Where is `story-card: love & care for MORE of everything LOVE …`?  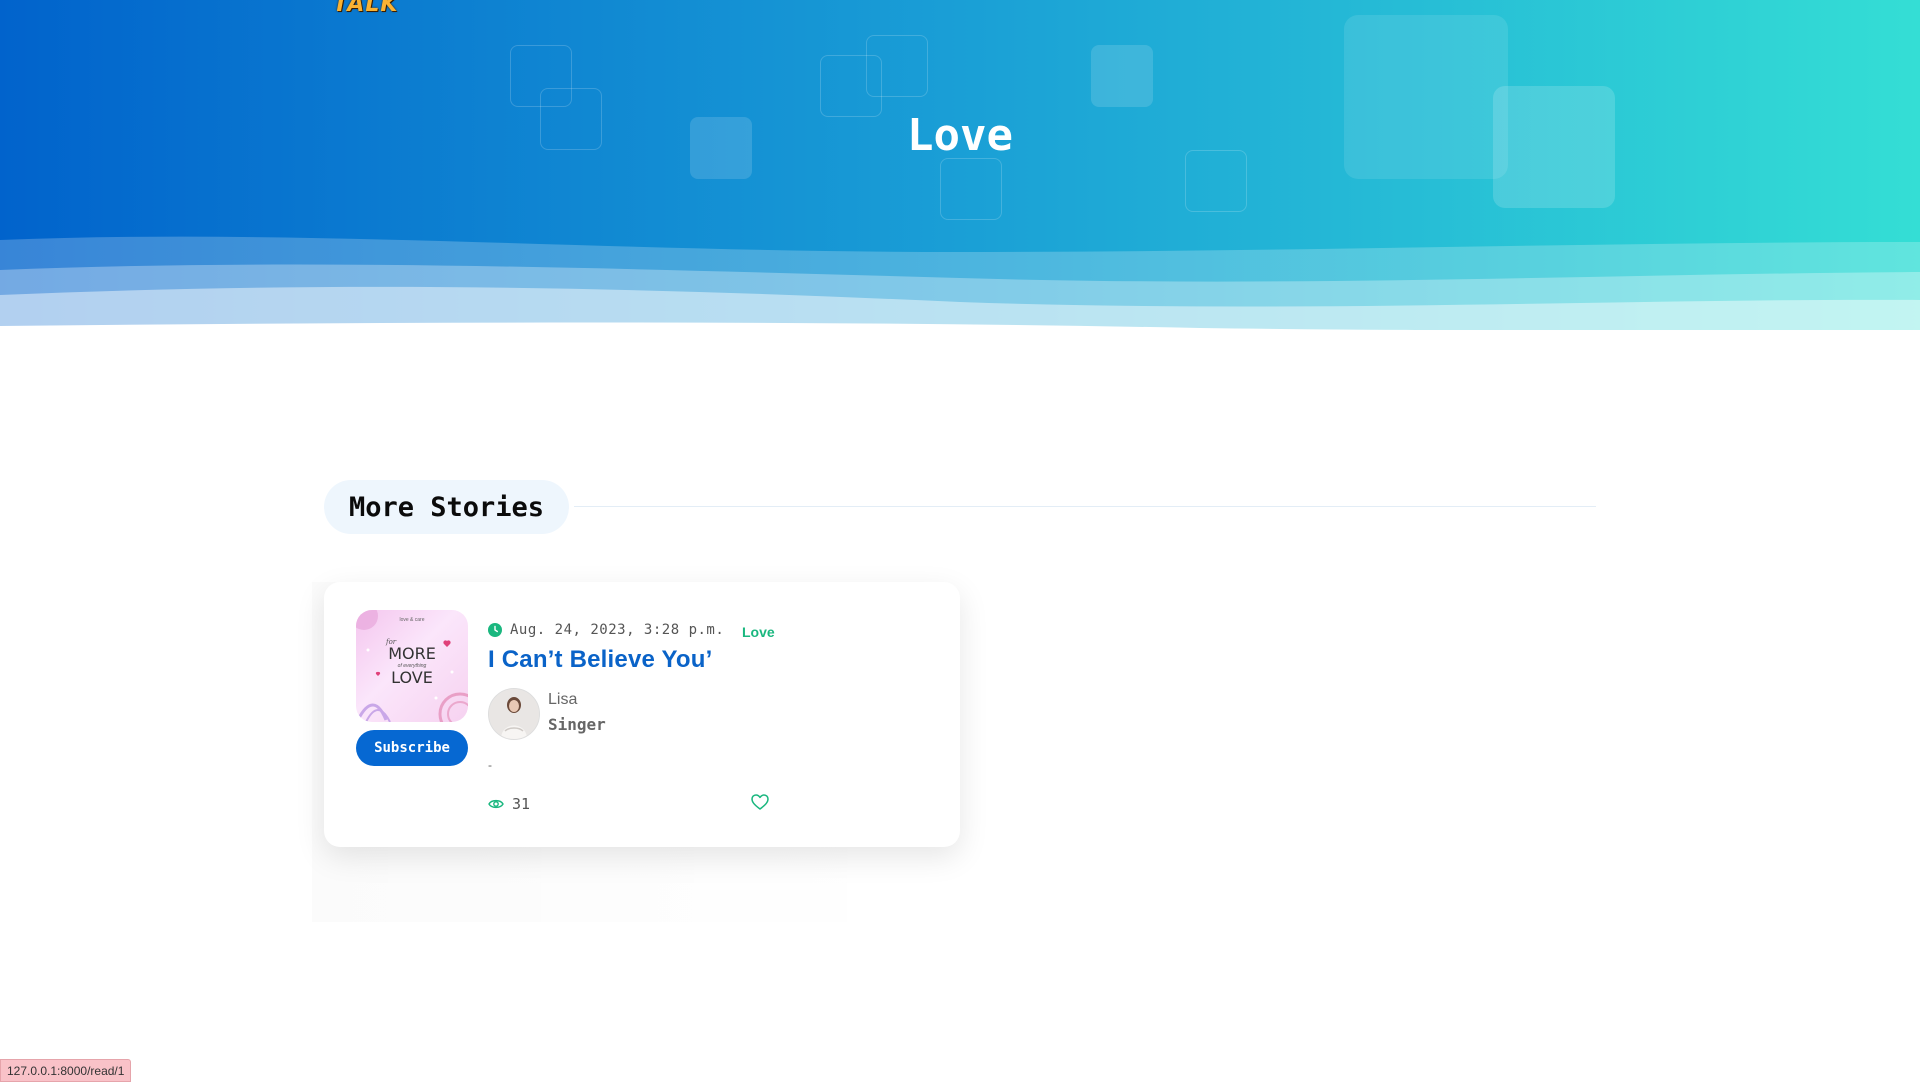
story-card: love & care for MORE of everything LOVE … is located at coordinates (642, 714).